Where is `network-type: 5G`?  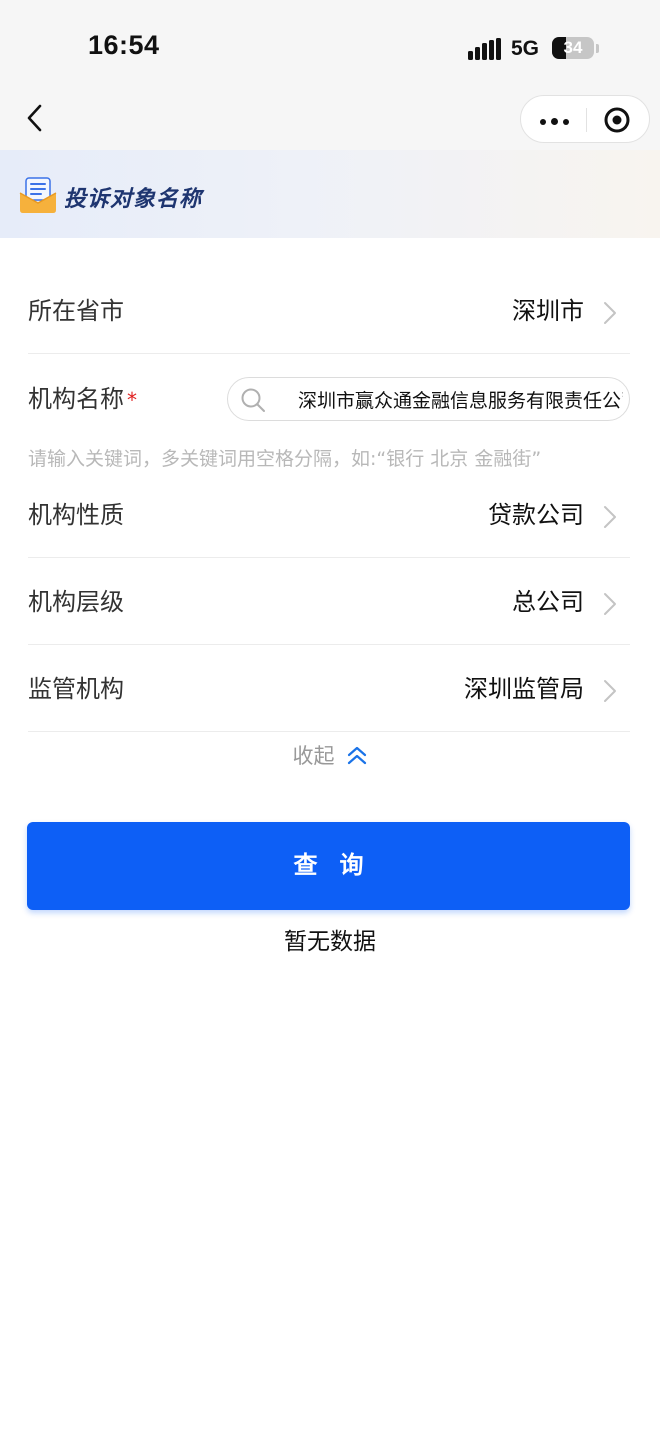 network-type: 5G is located at coordinates (525, 48).